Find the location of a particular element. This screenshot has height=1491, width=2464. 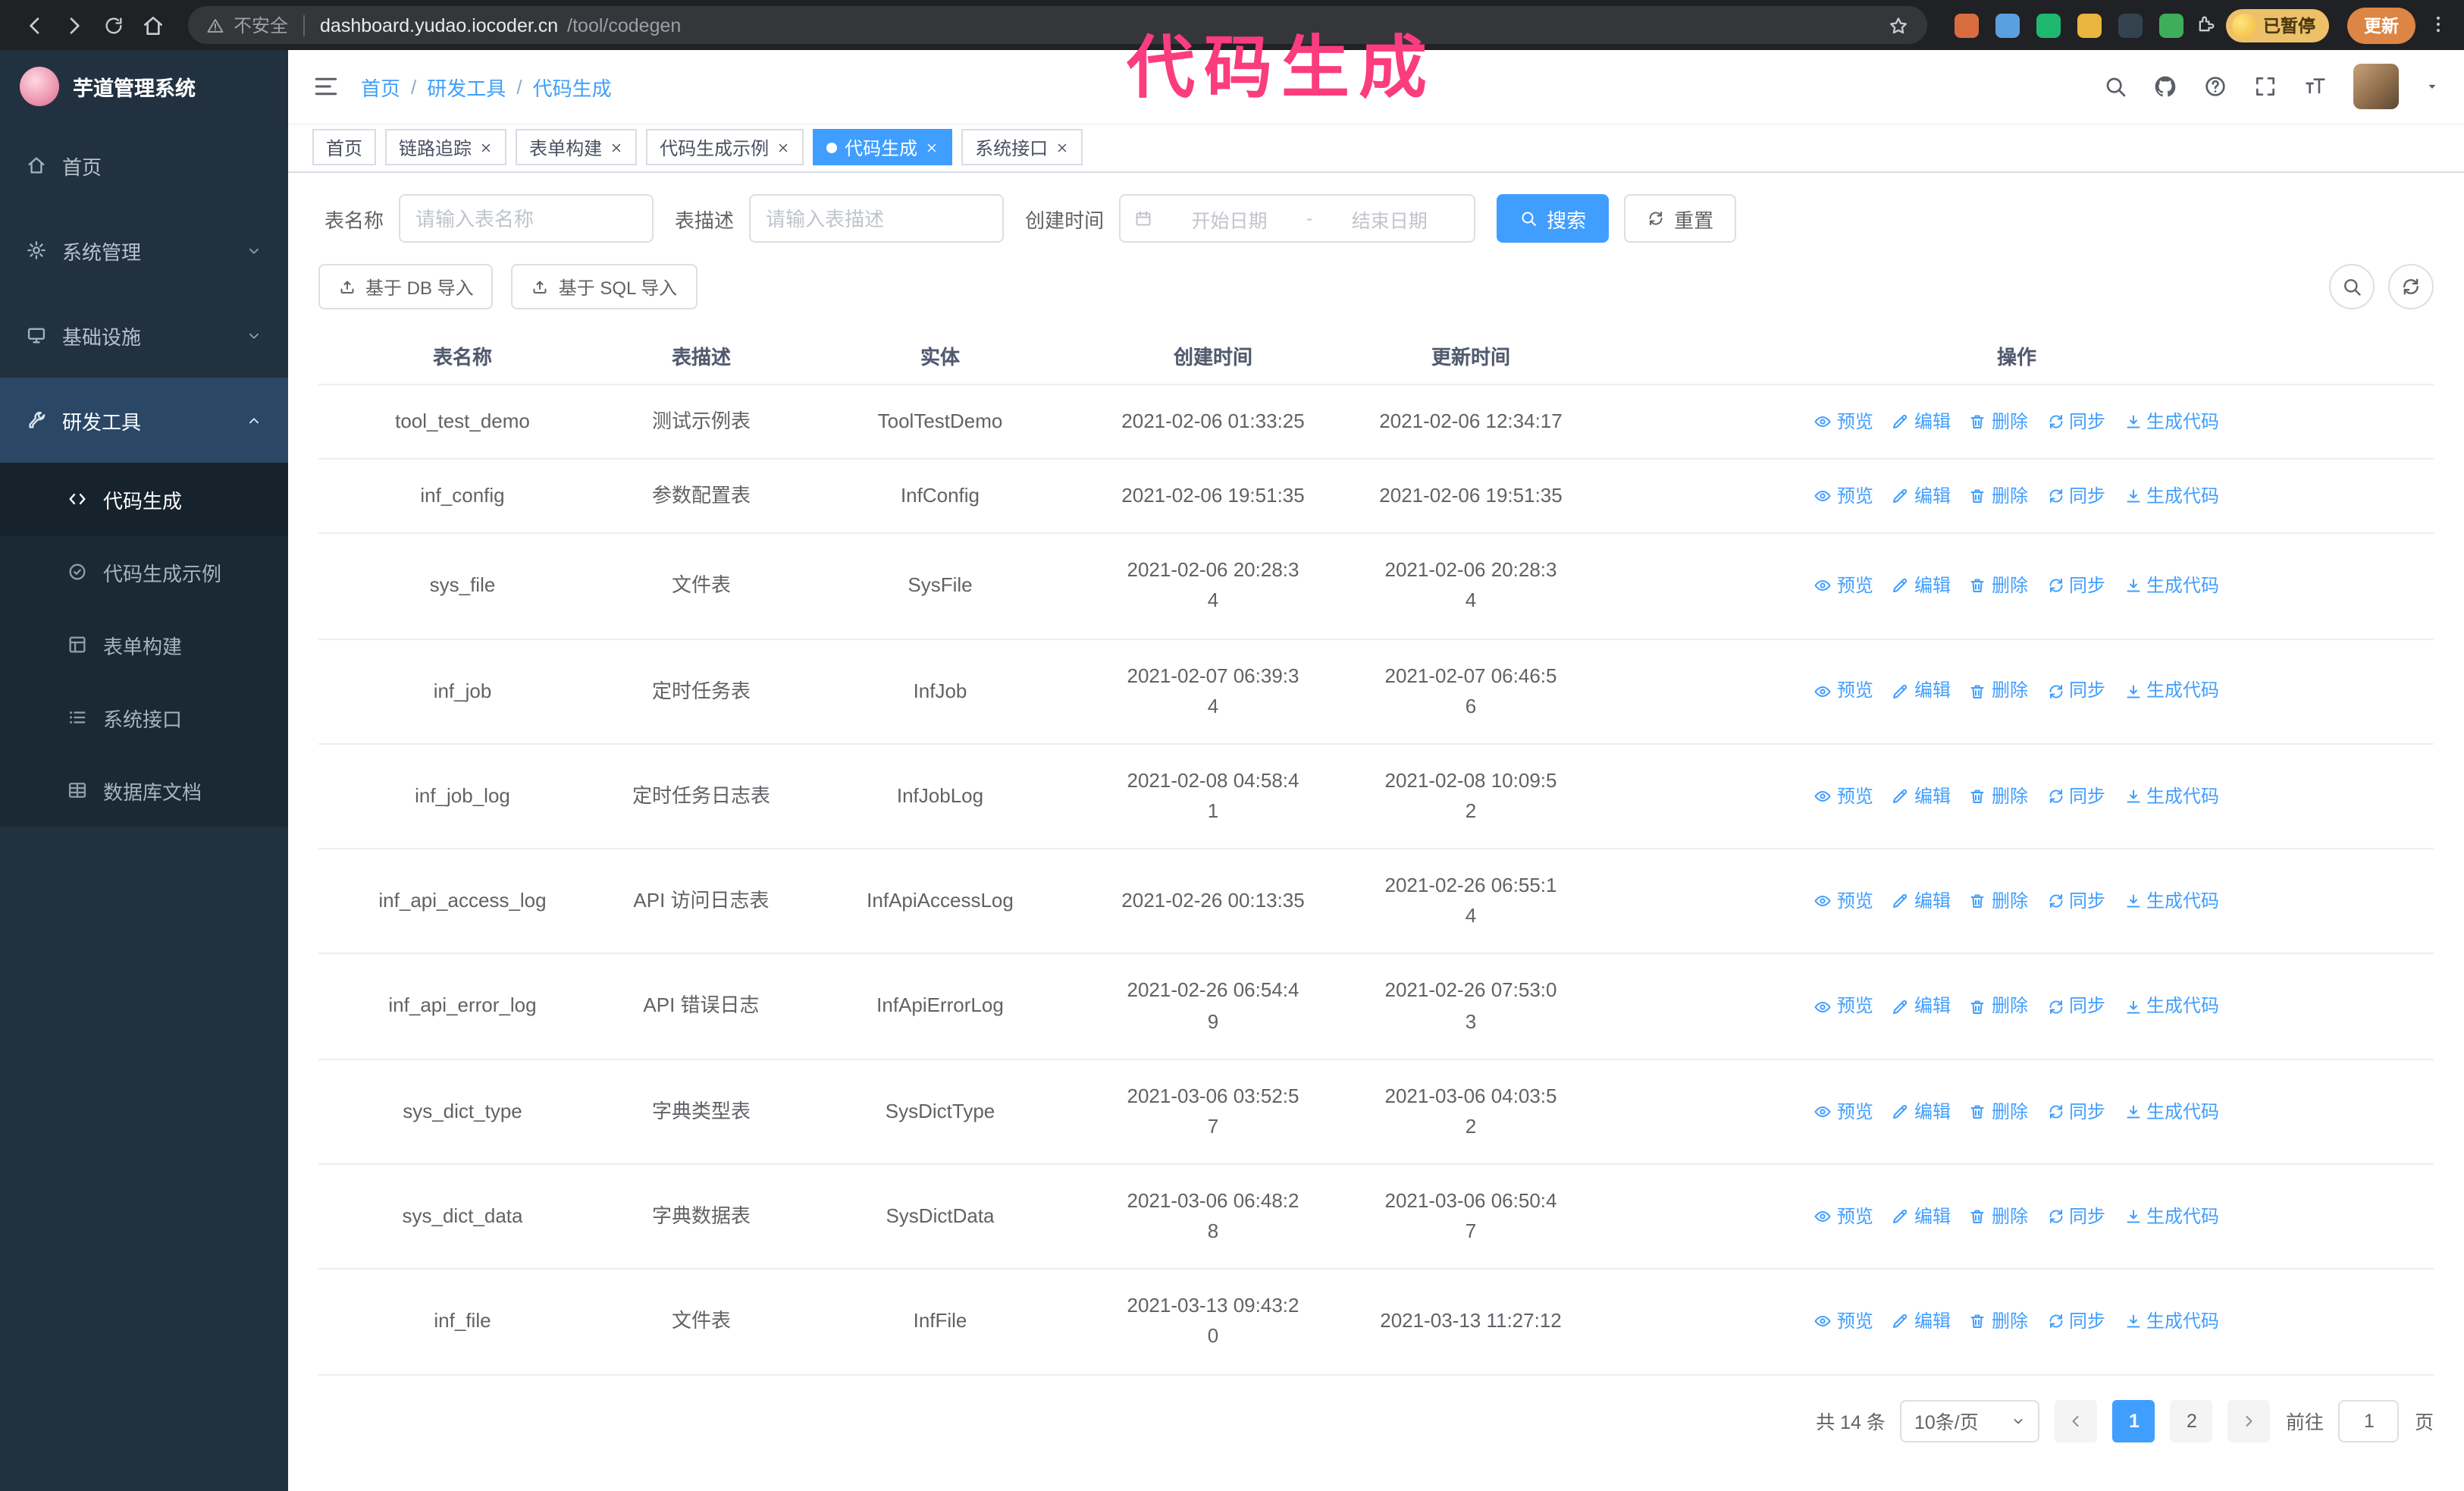

goto-page-input is located at coordinates (2369, 1420).